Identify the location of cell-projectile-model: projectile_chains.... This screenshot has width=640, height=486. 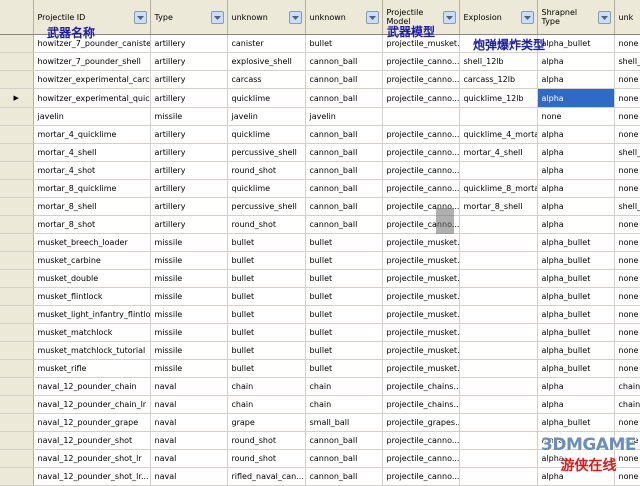
(420, 405).